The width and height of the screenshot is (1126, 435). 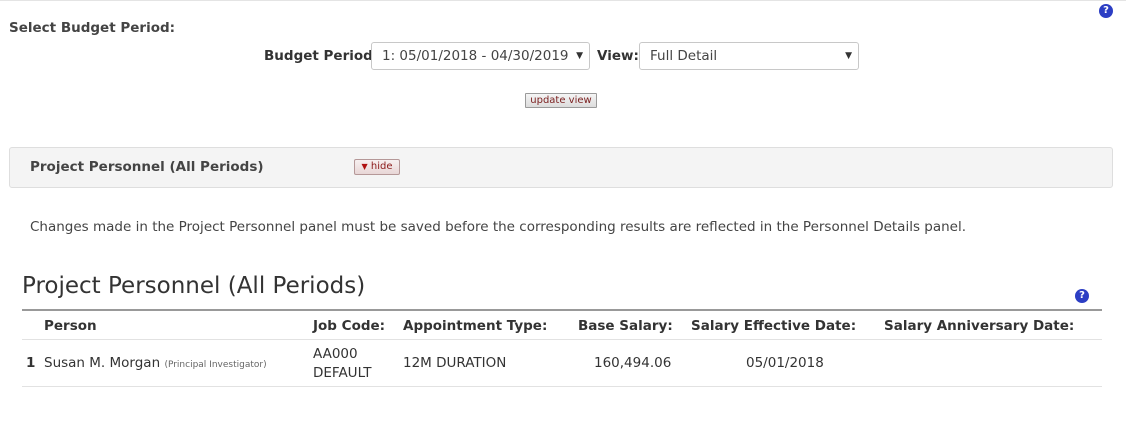 What do you see at coordinates (342, 373) in the screenshot?
I see `job-code-line2: DEFAULT` at bounding box center [342, 373].